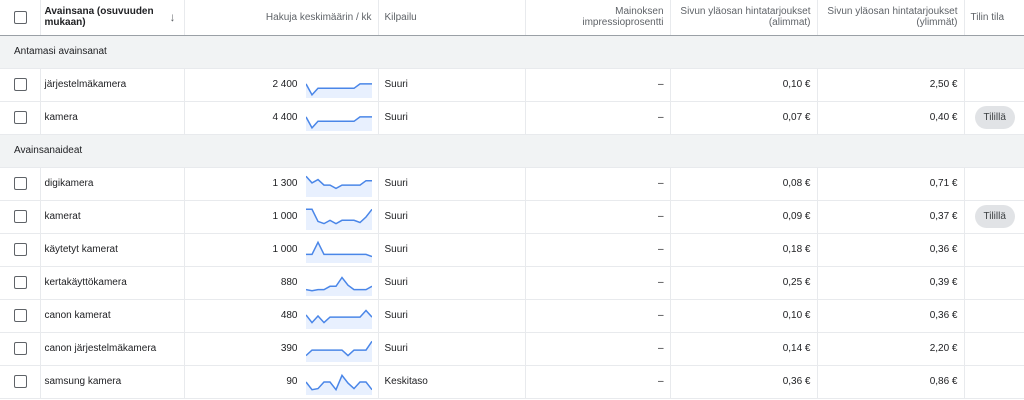  I want to click on avg-searches-cell: 1 300, so click(281, 184).